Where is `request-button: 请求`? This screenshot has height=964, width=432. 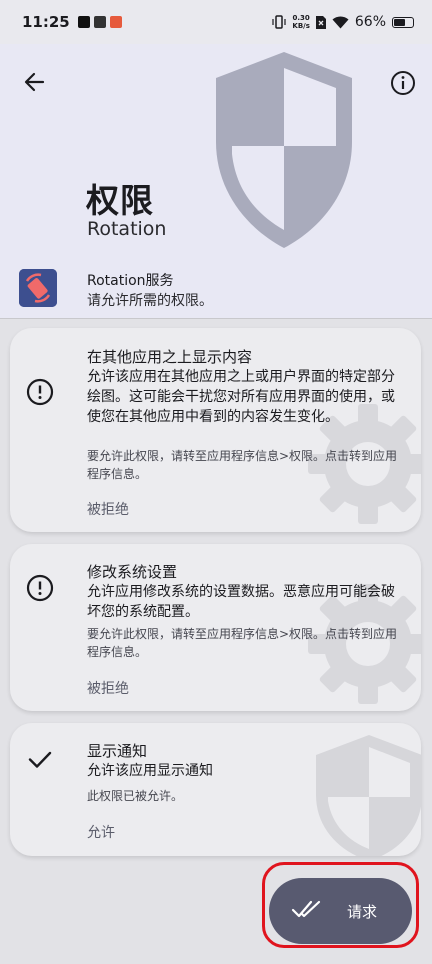 request-button: 请求 is located at coordinates (340, 911).